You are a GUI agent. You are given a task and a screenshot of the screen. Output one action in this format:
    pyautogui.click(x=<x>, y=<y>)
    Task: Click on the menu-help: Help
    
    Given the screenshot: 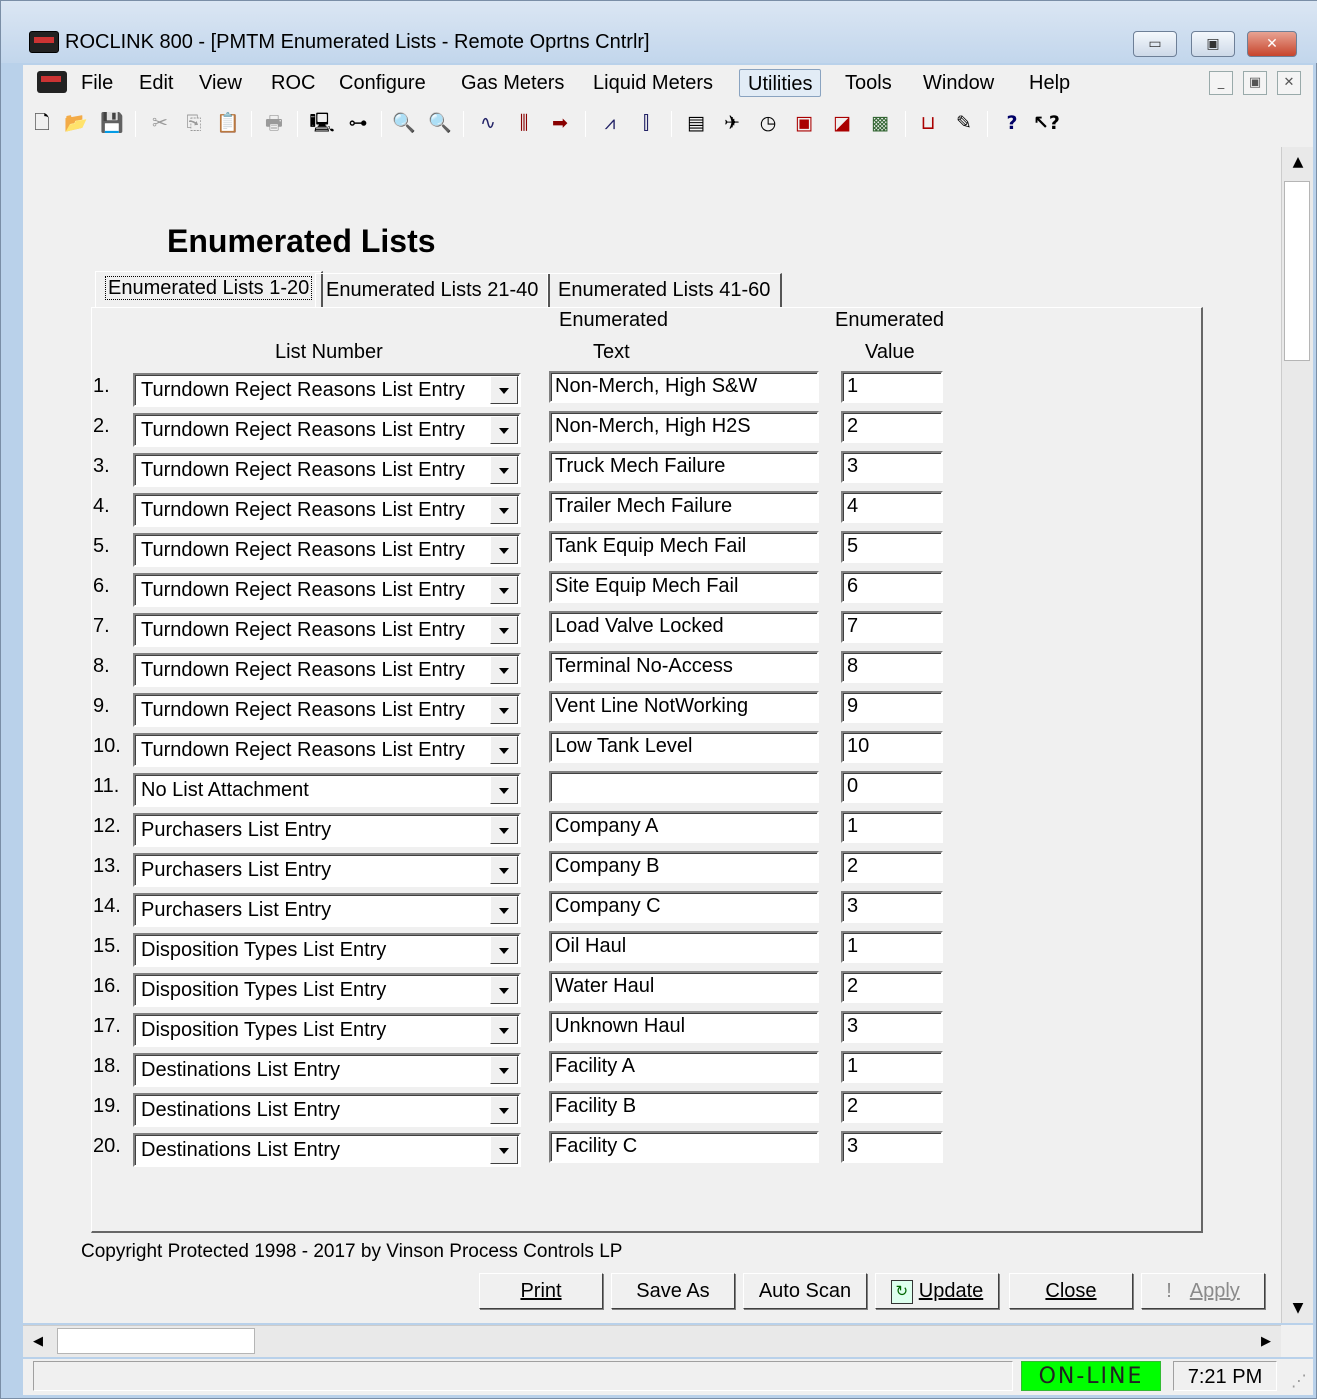 What is the action you would take?
    pyautogui.click(x=1049, y=83)
    